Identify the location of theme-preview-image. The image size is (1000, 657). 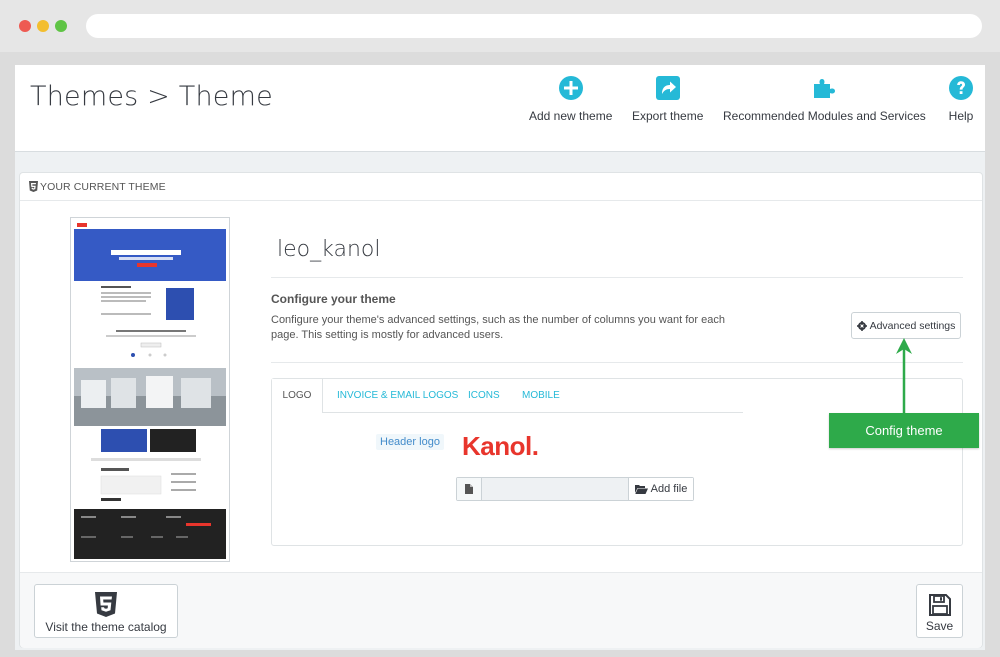
(150, 389).